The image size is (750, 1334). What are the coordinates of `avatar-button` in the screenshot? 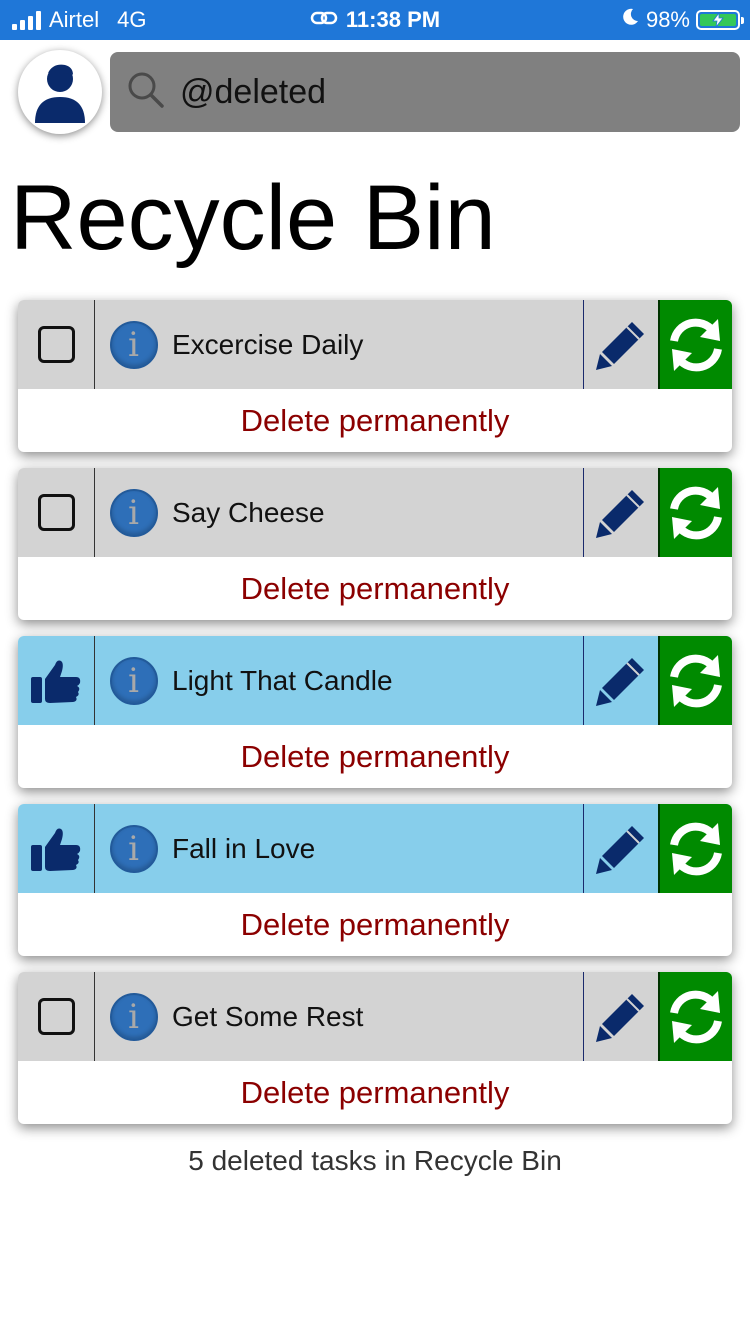 It's located at (60, 92).